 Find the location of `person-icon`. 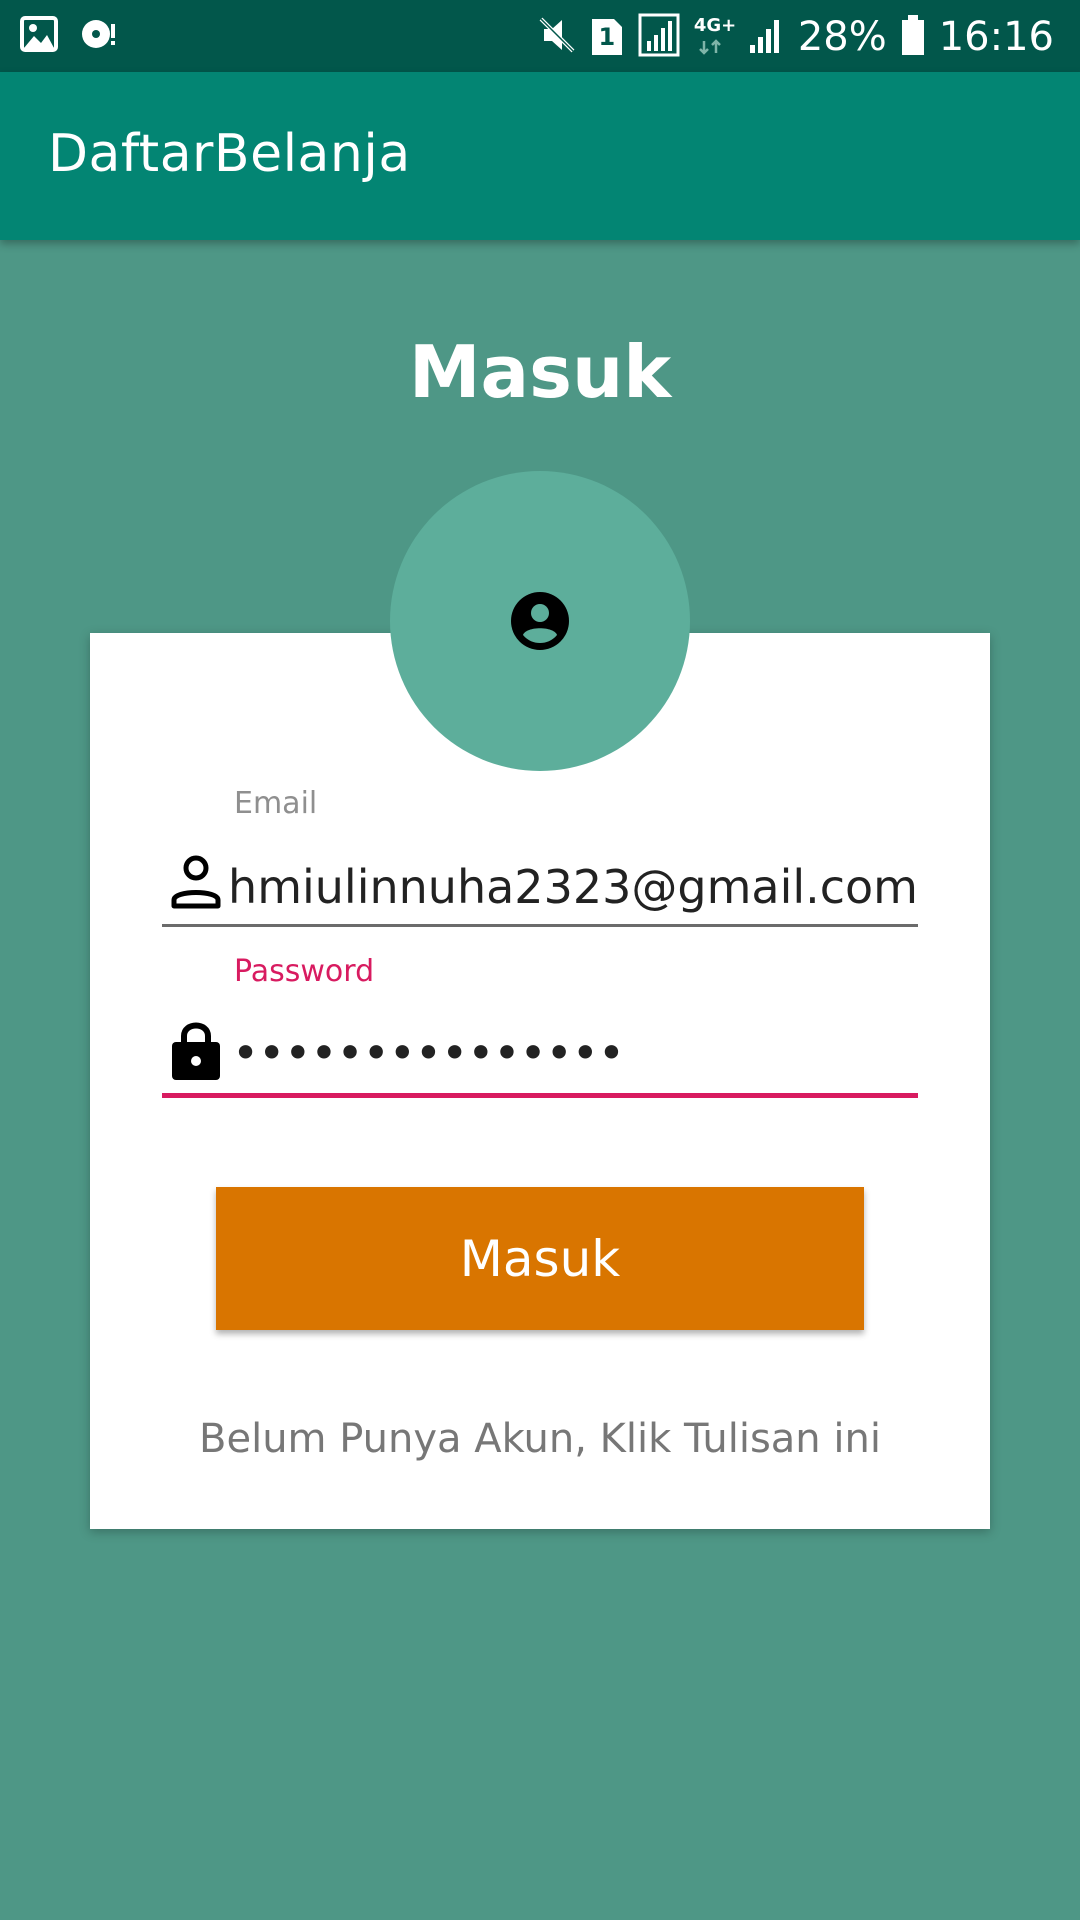

person-icon is located at coordinates (196, 882).